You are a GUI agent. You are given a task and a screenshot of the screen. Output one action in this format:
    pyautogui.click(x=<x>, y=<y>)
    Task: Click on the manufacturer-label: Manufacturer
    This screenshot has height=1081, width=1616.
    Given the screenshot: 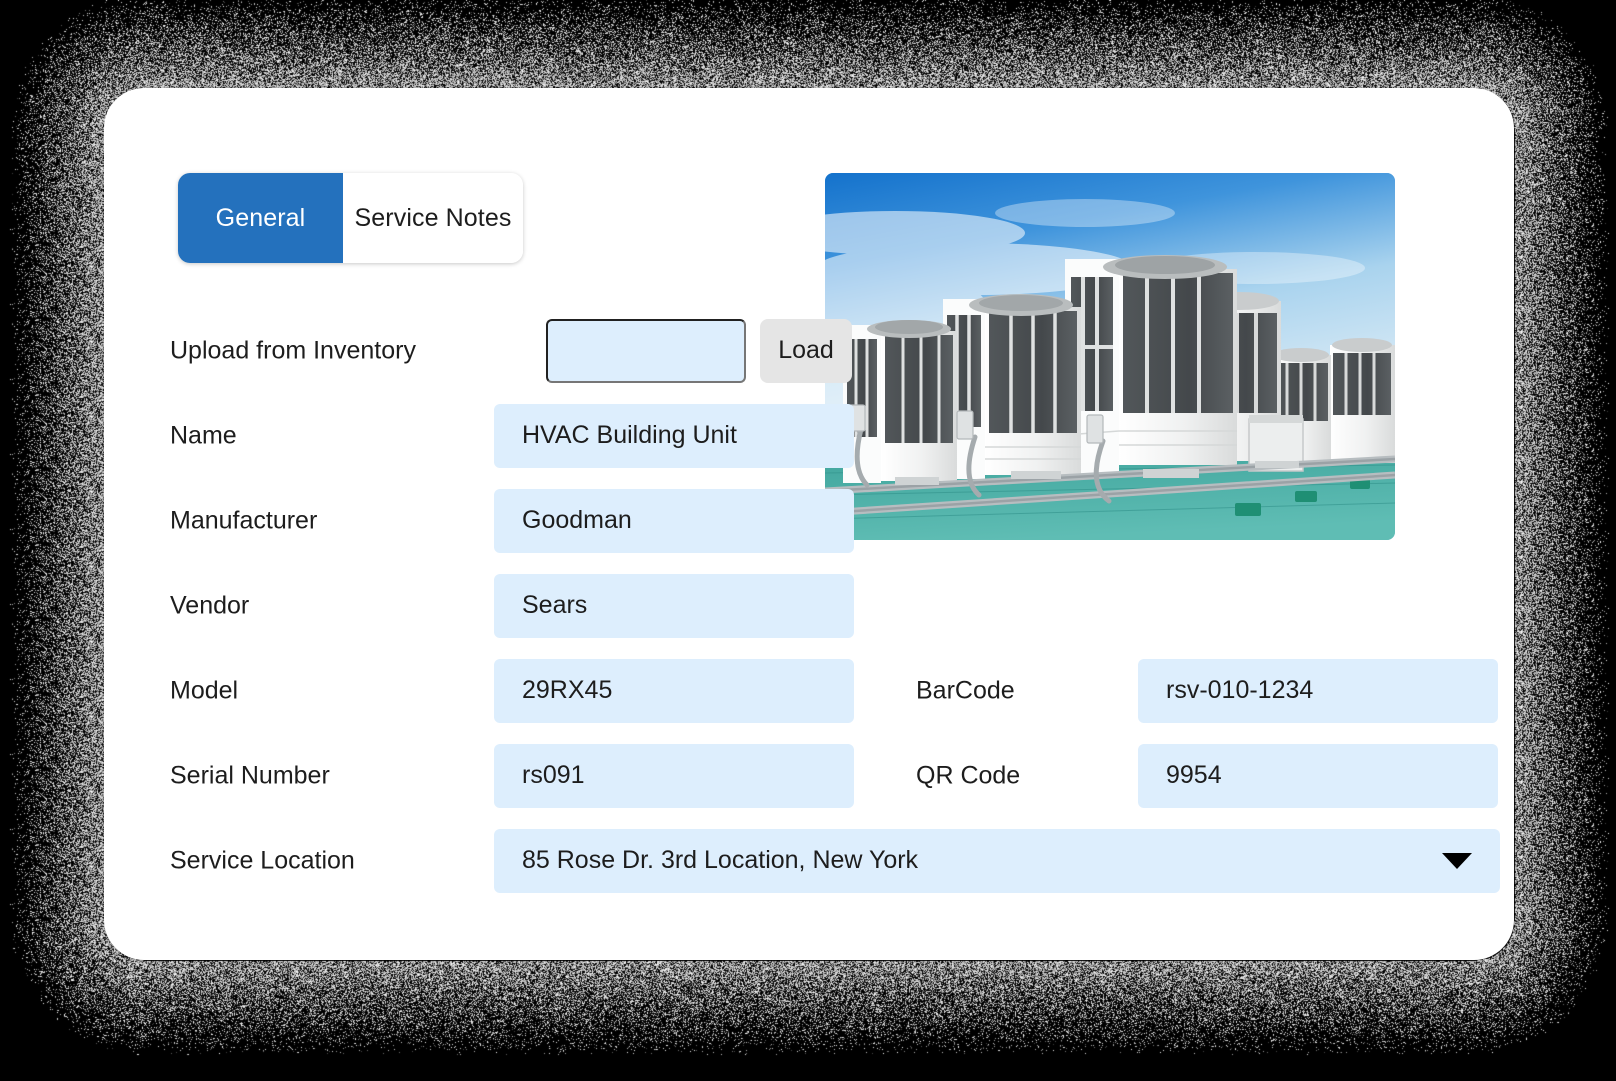 What is the action you would take?
    pyautogui.click(x=244, y=520)
    